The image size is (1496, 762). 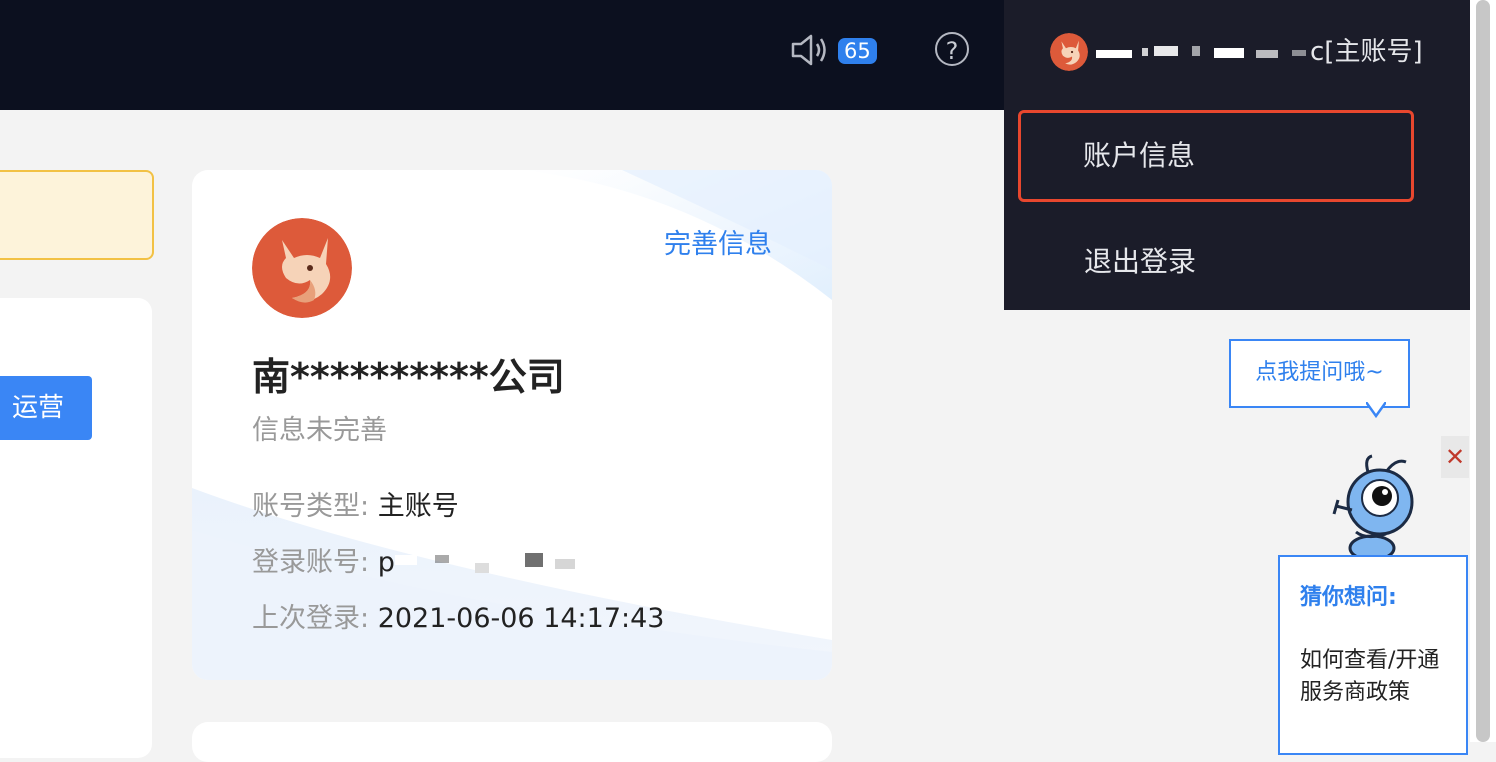 What do you see at coordinates (418, 506) in the screenshot?
I see `account-type-value: 主账号` at bounding box center [418, 506].